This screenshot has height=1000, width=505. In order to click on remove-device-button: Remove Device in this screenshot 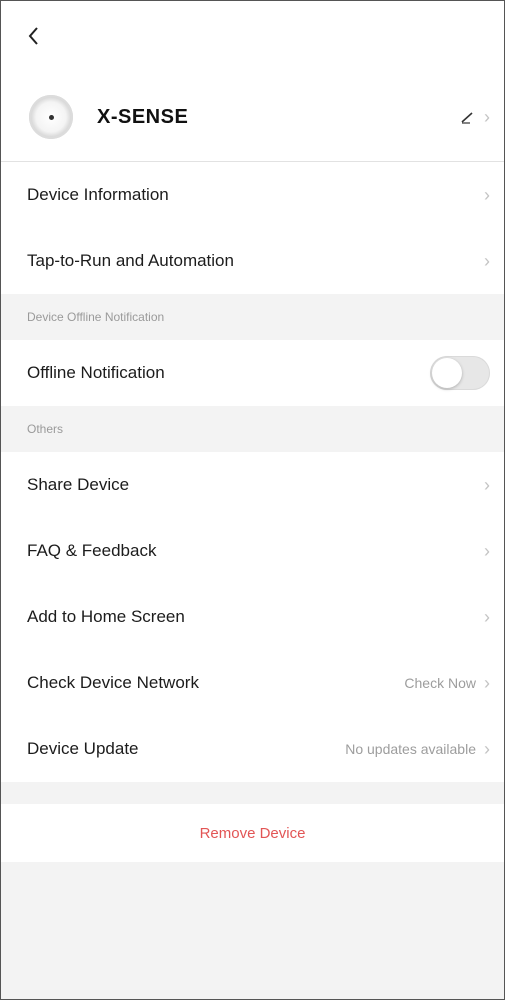, I will do `click(252, 833)`.